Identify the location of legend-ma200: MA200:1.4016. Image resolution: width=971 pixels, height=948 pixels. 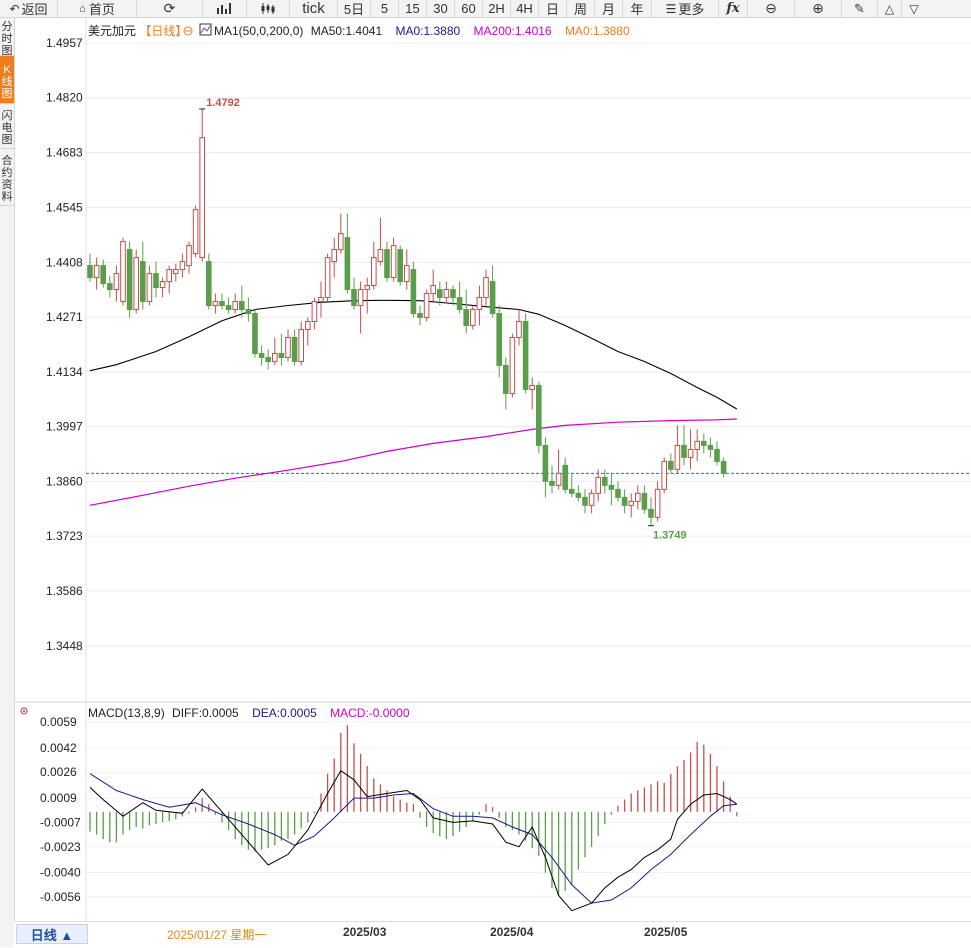
(513, 31).